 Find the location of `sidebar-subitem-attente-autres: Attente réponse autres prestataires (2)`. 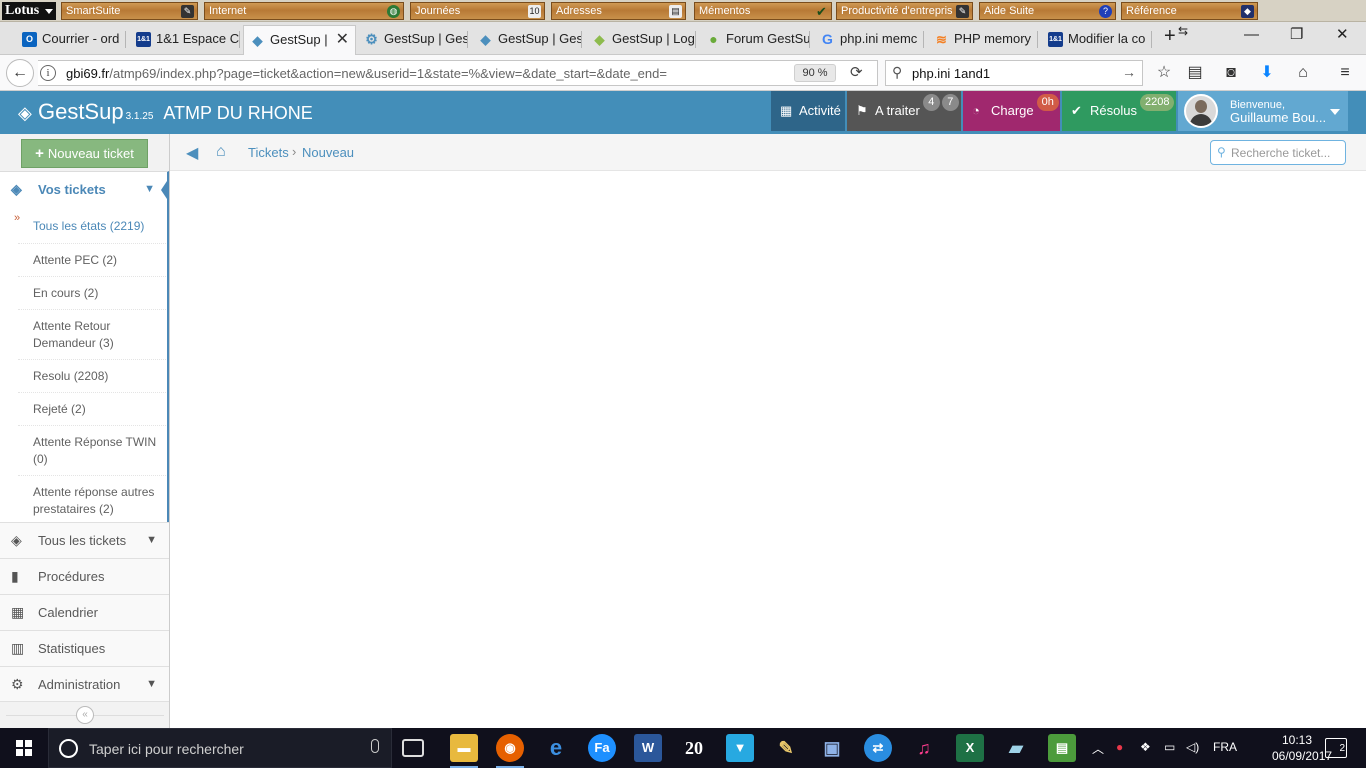

sidebar-subitem-attente-autres: Attente réponse autres prestataires (2) is located at coordinates (92, 498).